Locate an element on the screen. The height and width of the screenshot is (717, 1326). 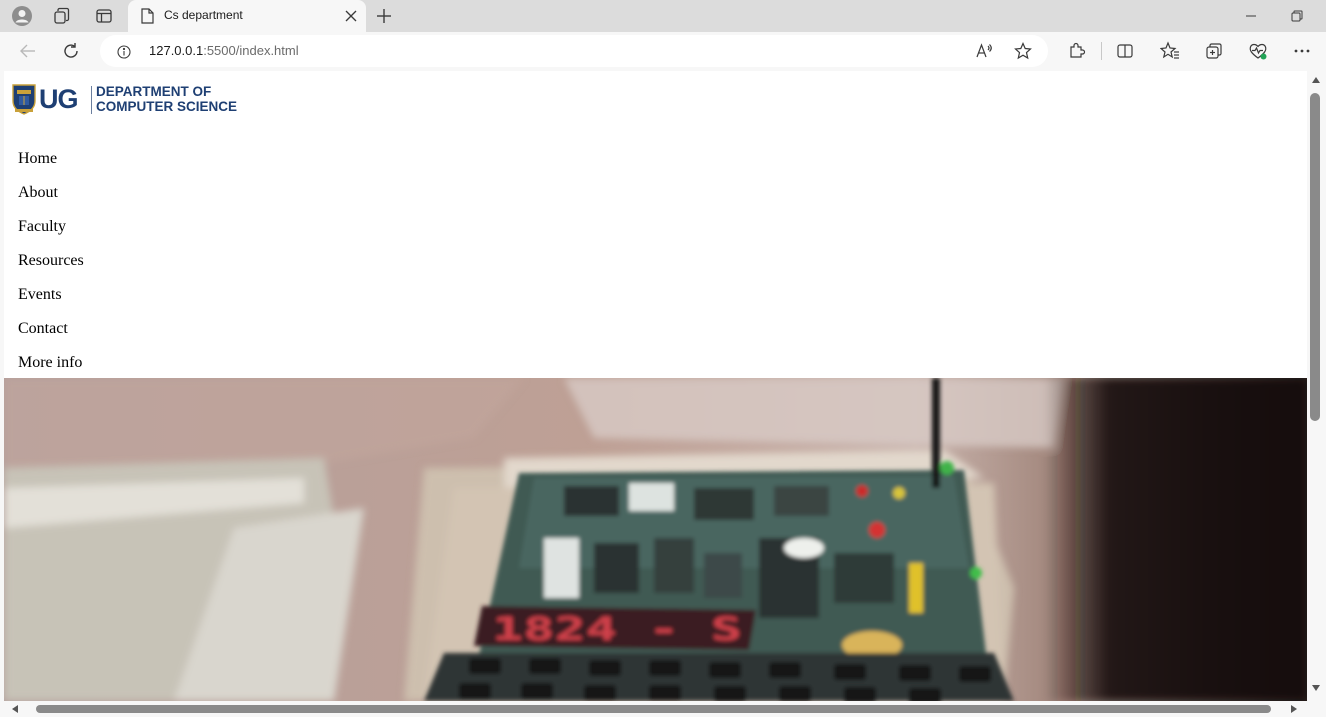
restore-icon is located at coordinates (1297, 16).